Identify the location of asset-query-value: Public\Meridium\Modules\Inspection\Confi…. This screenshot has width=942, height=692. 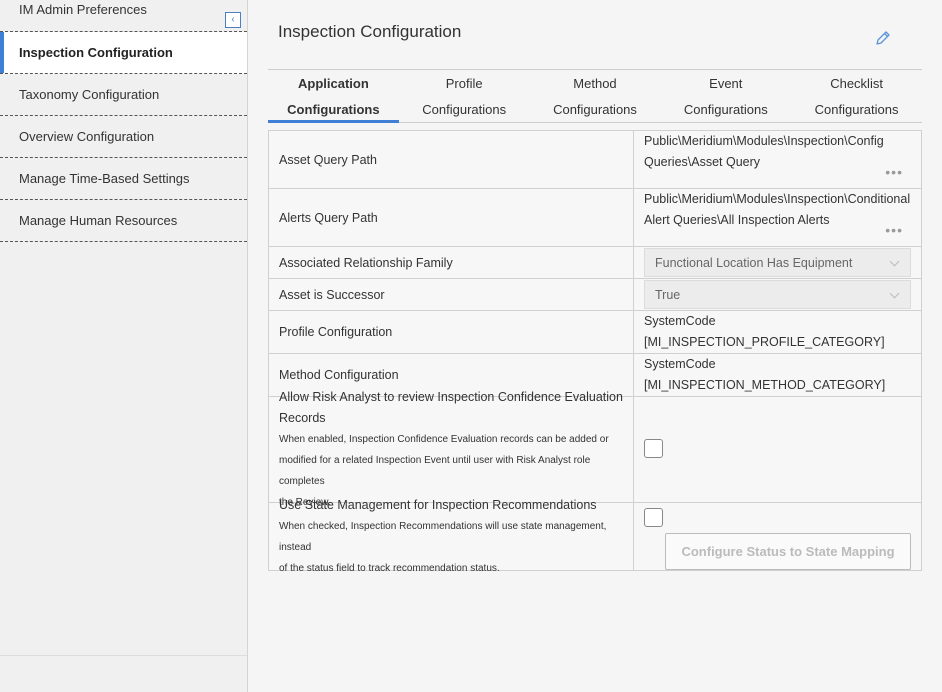
(777, 159).